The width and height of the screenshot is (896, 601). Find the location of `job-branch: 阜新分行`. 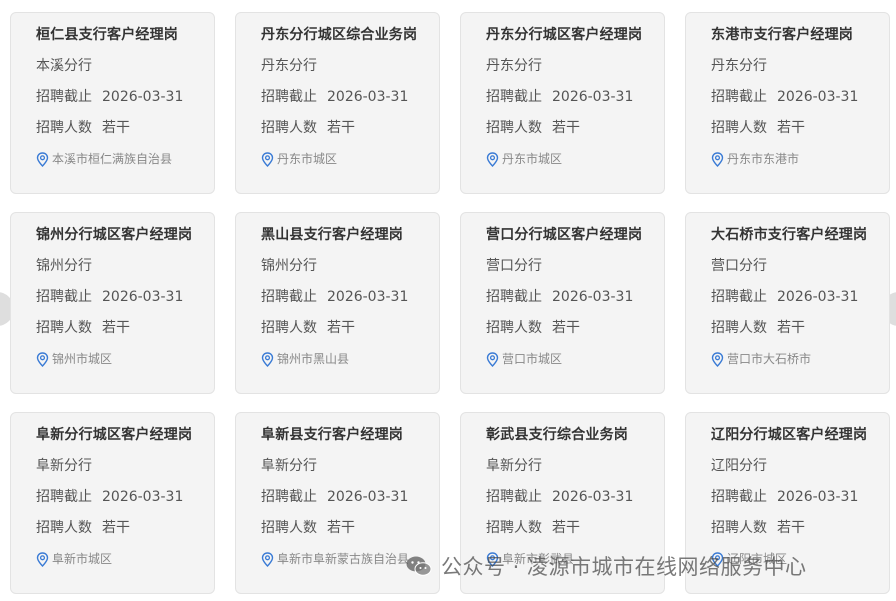

job-branch: 阜新分行 is located at coordinates (514, 466).